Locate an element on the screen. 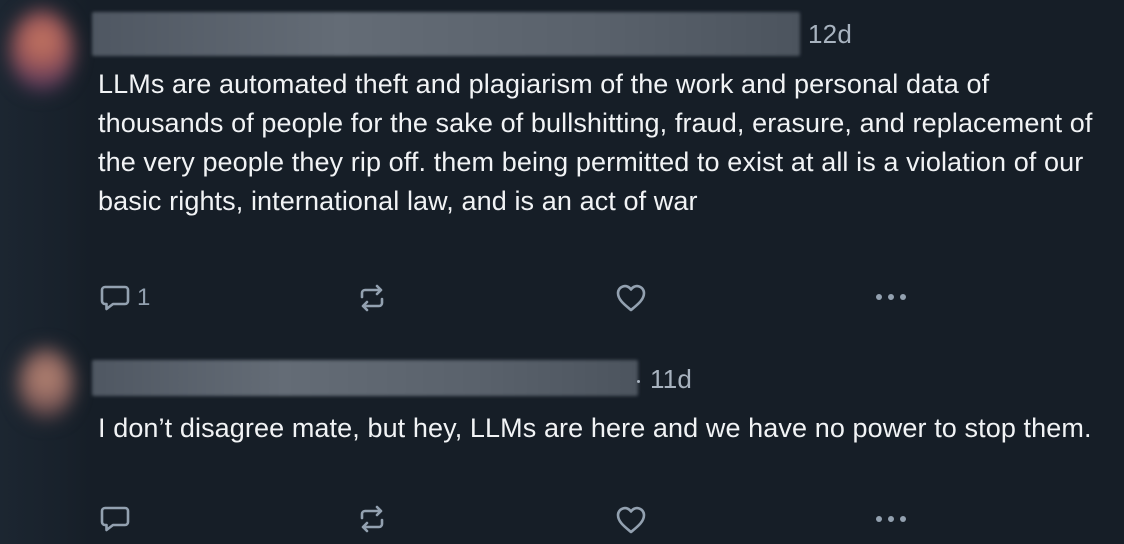  post-timestamp: 11d is located at coordinates (671, 379).